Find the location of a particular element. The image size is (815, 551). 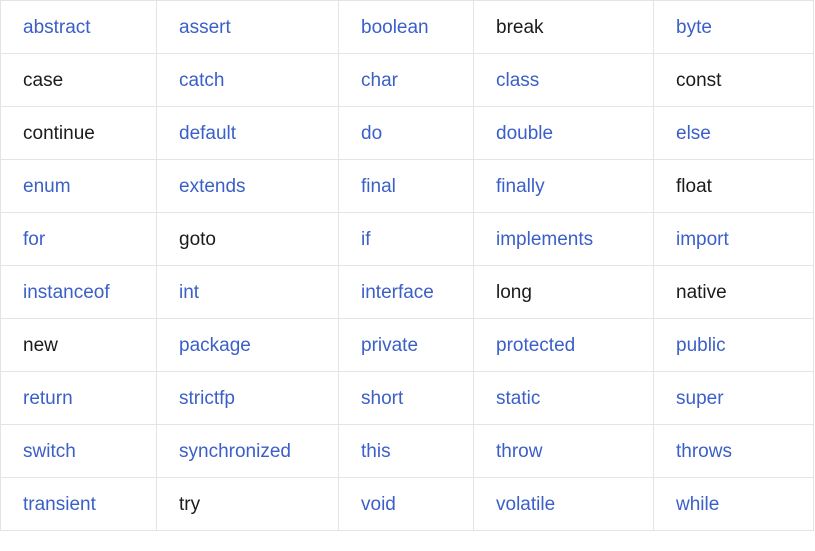

keyword-cell: default is located at coordinates (247, 133).